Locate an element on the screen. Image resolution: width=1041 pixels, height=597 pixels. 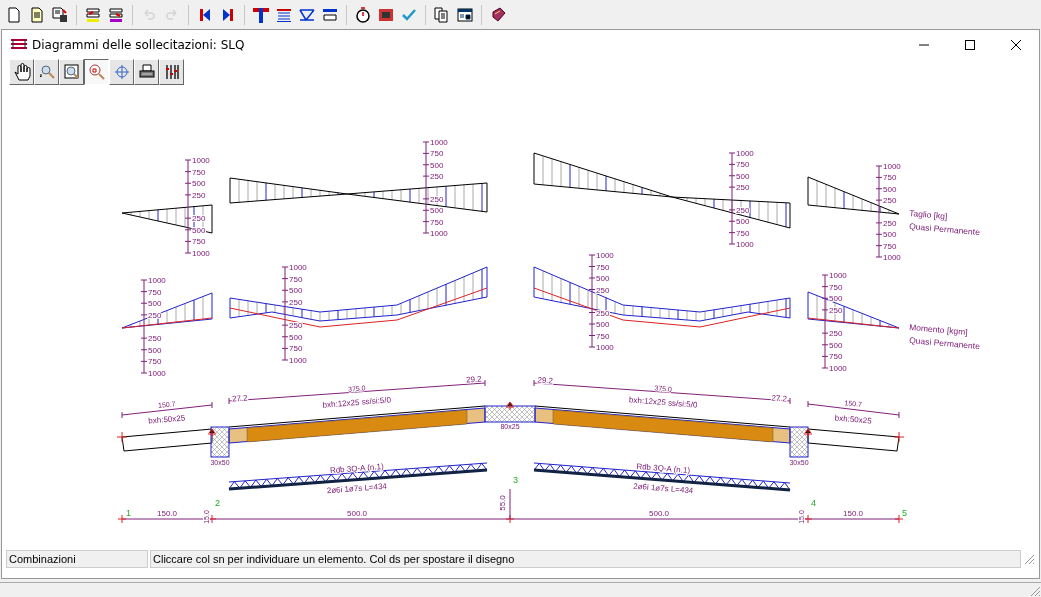
printer-button is located at coordinates (146, 72).